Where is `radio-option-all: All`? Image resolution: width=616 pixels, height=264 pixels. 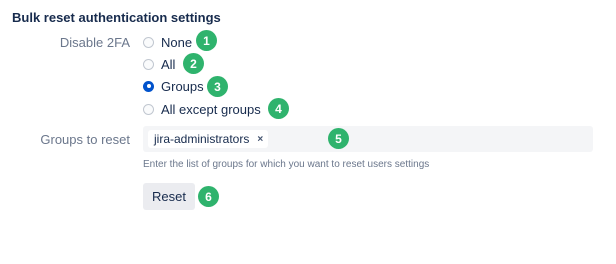
radio-option-all: All is located at coordinates (159, 64).